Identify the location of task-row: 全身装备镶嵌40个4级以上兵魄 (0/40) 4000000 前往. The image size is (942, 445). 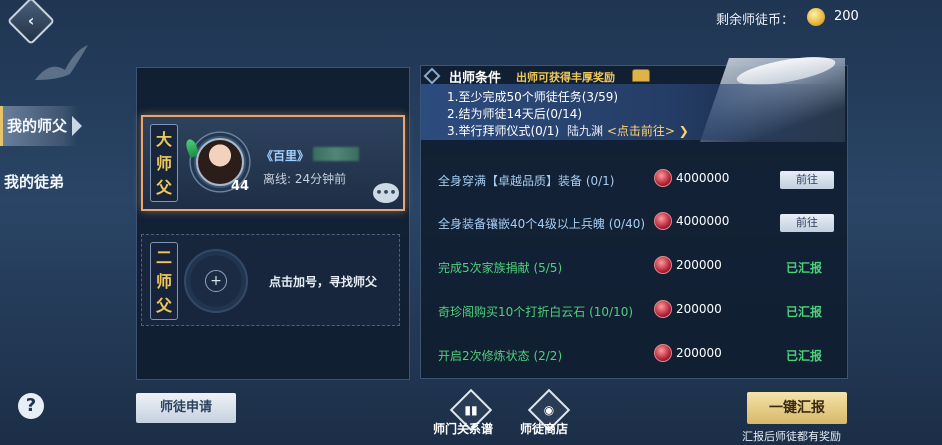
(638, 223).